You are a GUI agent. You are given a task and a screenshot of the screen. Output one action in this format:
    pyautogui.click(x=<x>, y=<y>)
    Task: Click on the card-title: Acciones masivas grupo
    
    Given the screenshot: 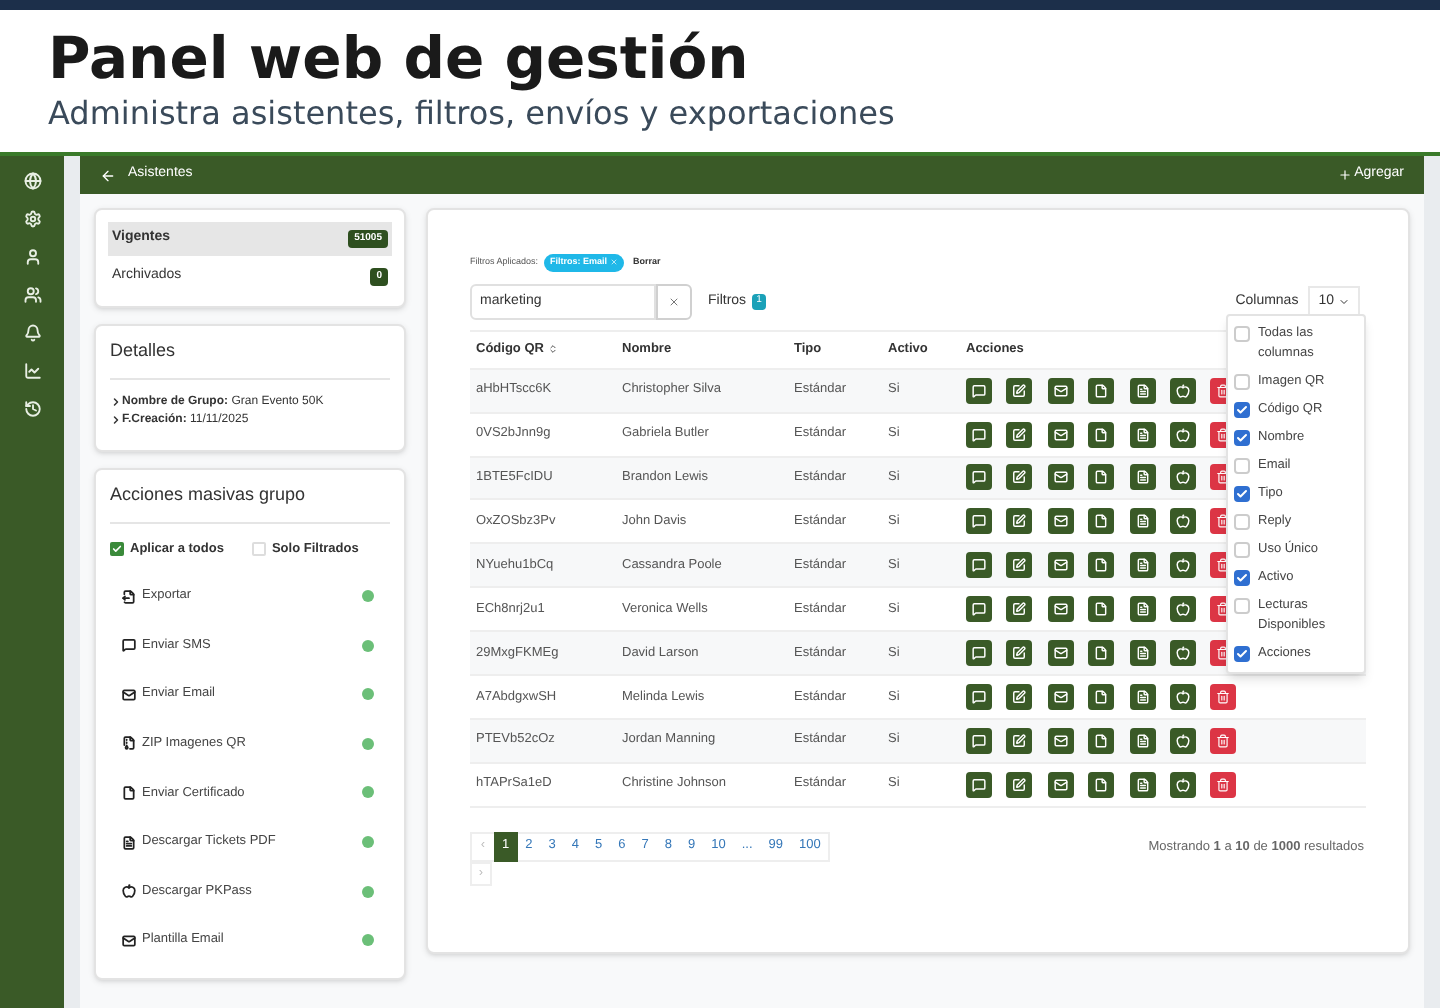 What is the action you would take?
    pyautogui.click(x=250, y=502)
    